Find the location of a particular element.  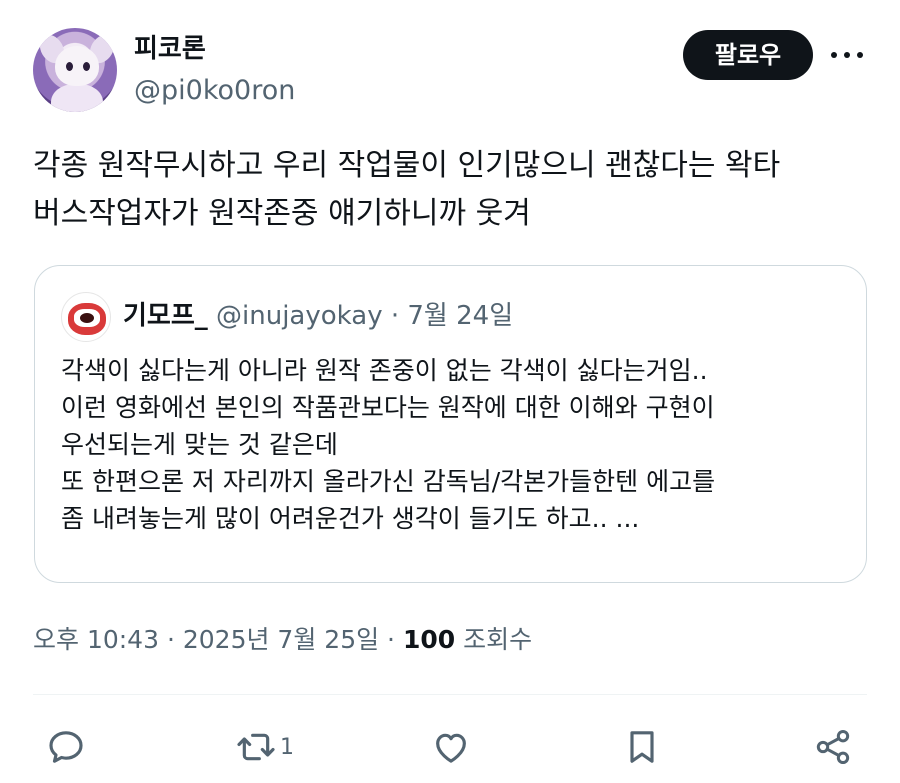

quoted-author-name: 기모프_ is located at coordinates (165, 316).